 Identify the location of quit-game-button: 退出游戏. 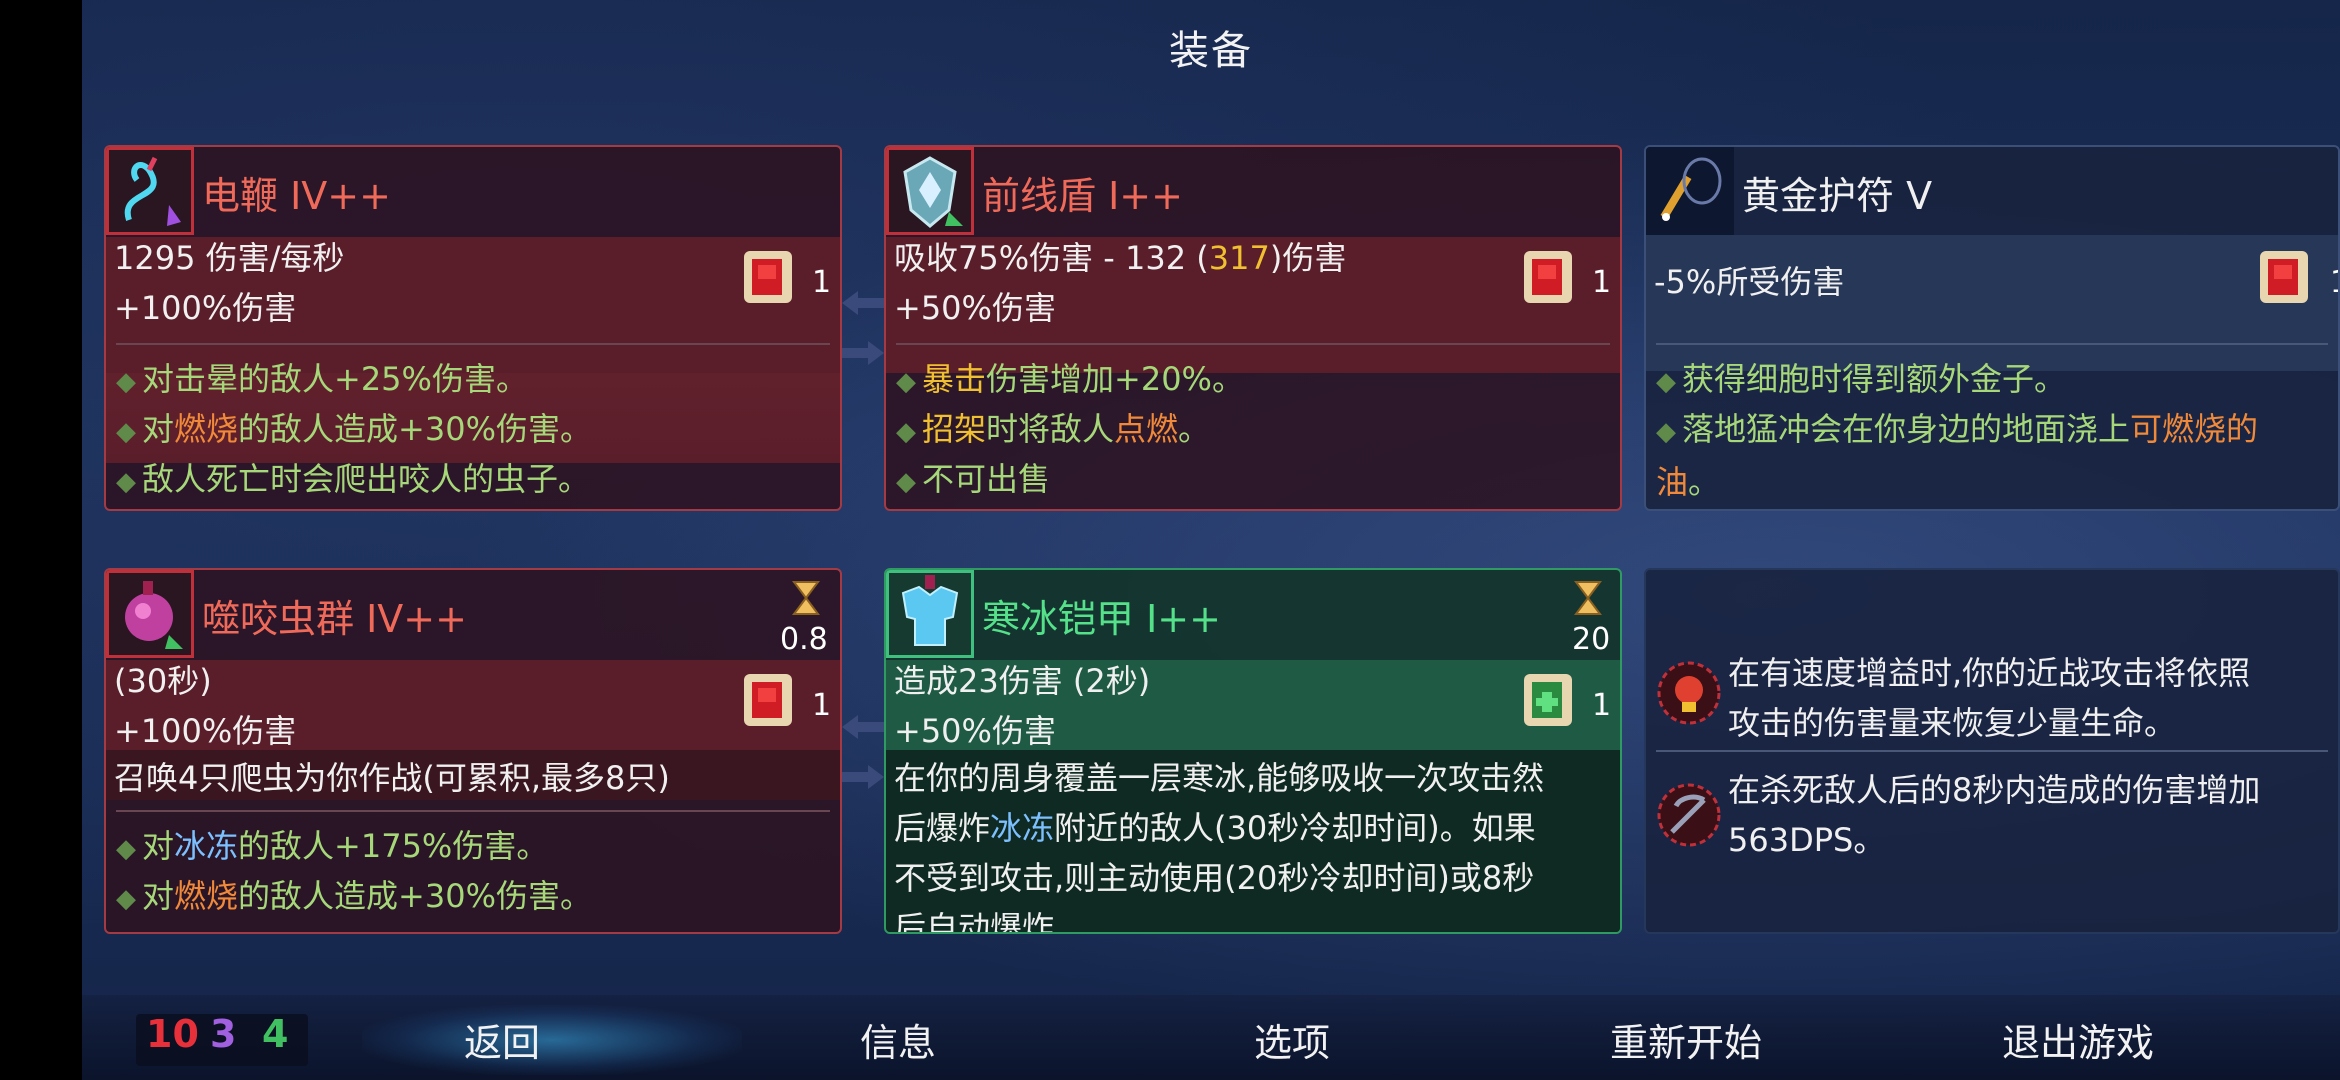
(2078, 1039).